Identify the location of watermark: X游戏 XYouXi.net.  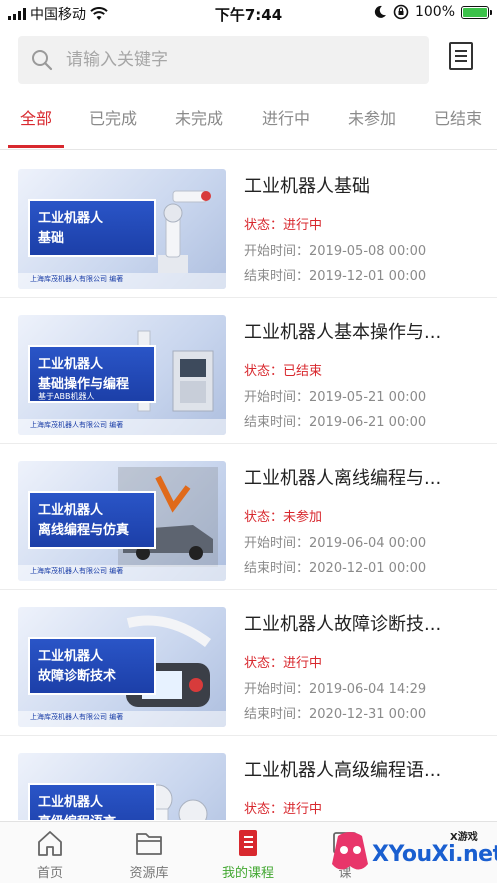
(413, 852).